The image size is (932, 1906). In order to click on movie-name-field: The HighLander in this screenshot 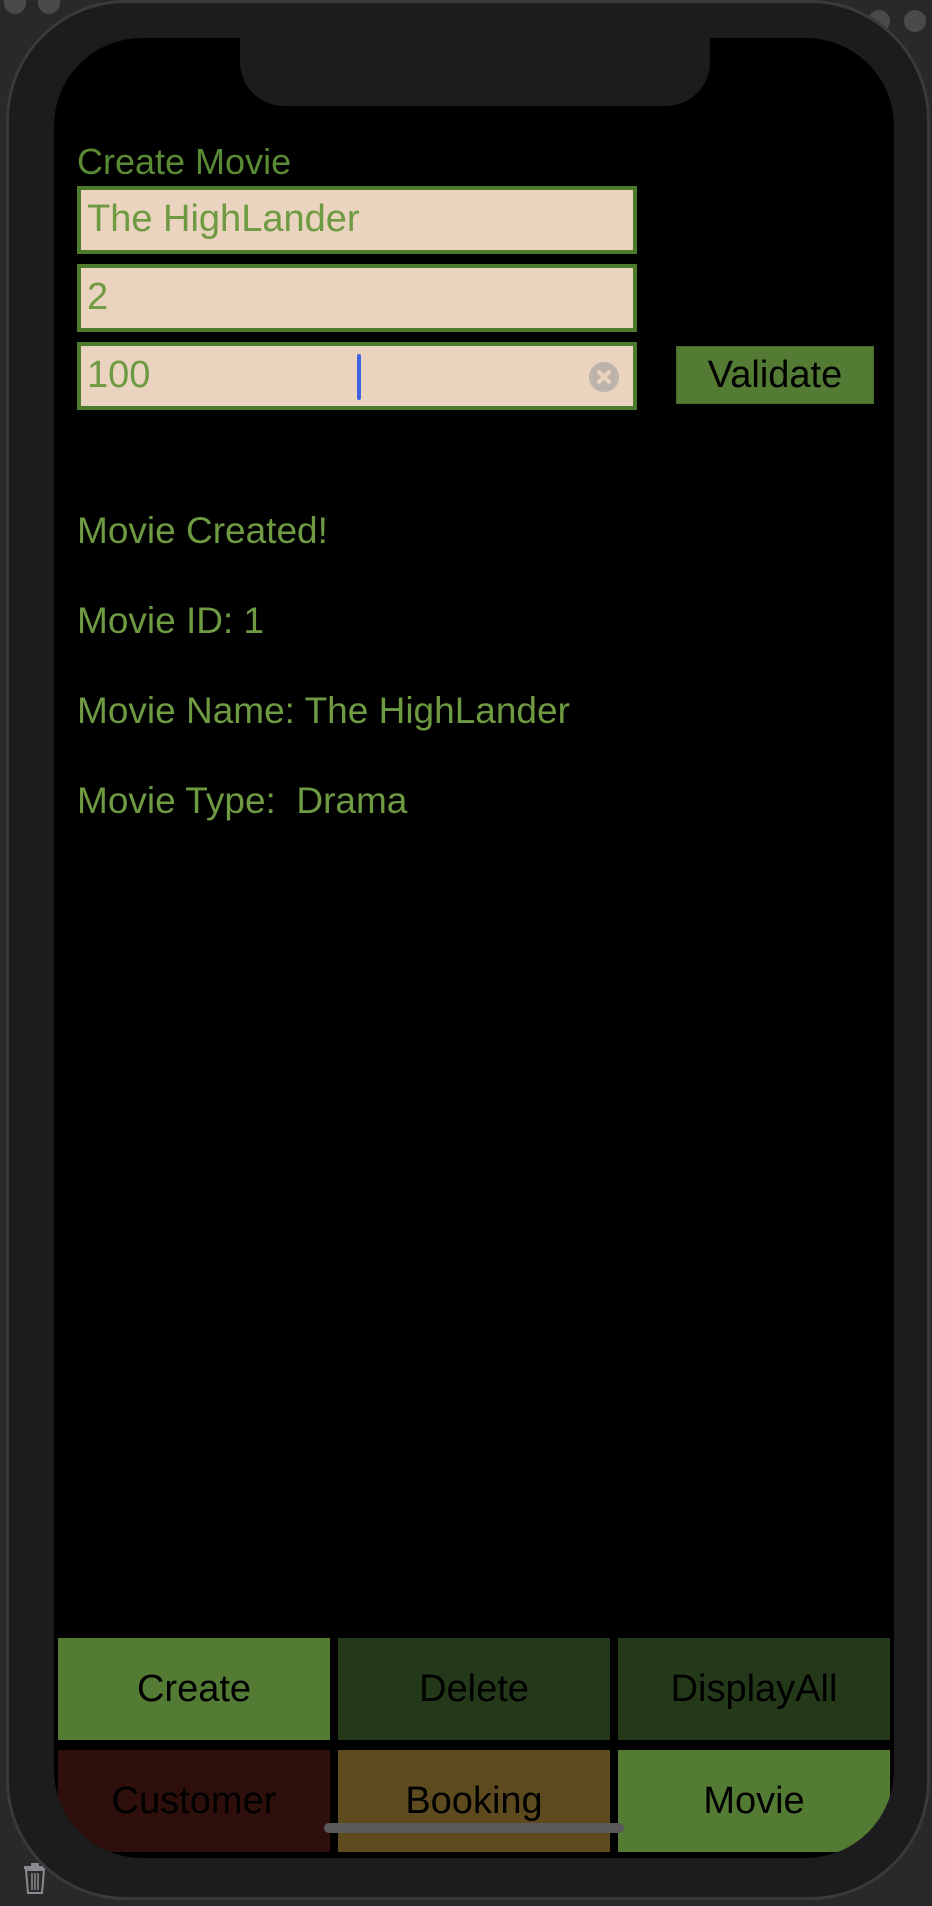, I will do `click(357, 220)`.